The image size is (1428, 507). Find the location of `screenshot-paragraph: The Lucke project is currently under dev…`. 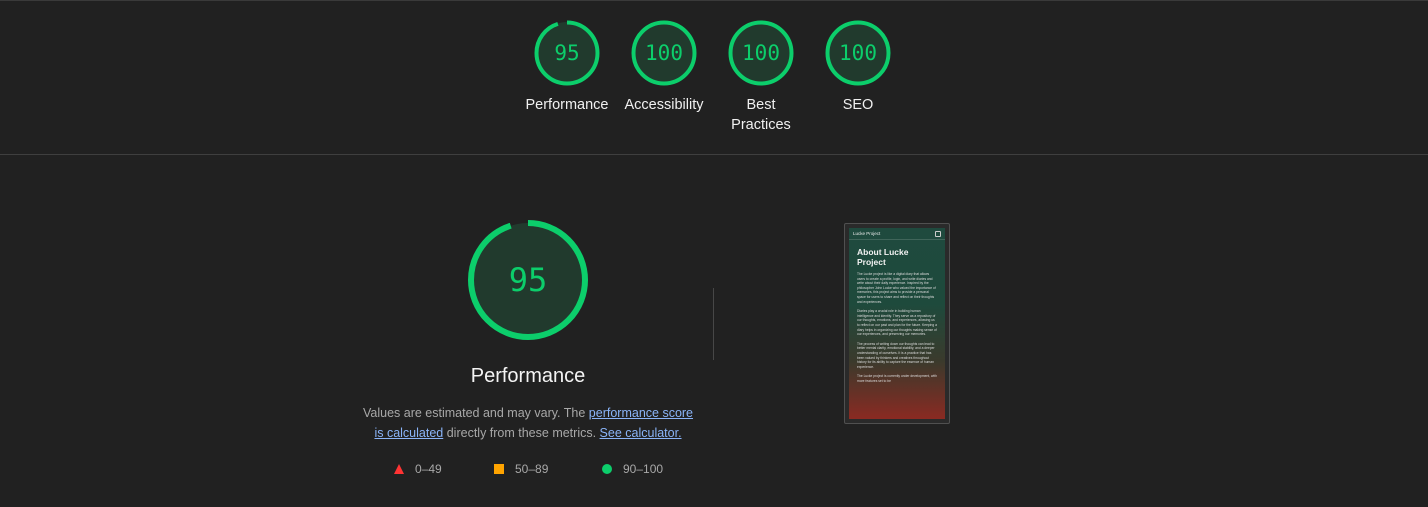

screenshot-paragraph: The Lucke project is currently under dev… is located at coordinates (897, 378).